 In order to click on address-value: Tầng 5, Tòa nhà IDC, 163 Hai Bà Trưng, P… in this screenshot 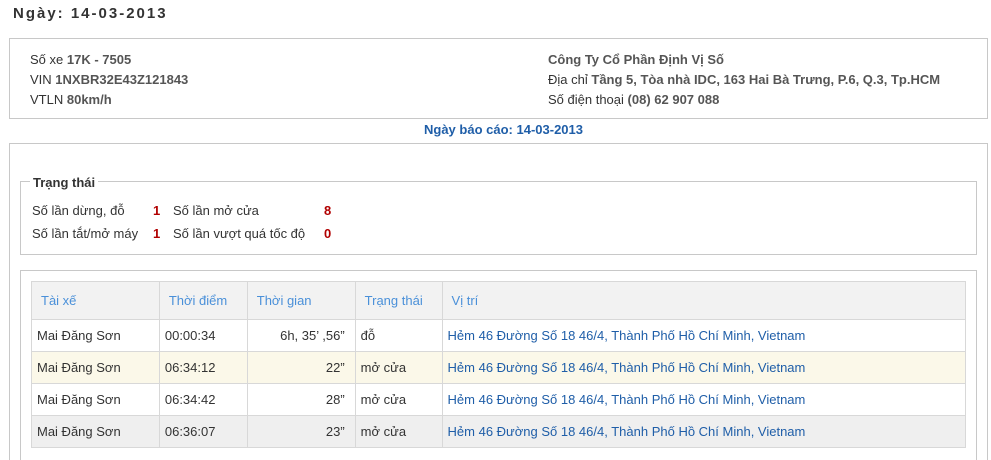, I will do `click(766, 79)`.